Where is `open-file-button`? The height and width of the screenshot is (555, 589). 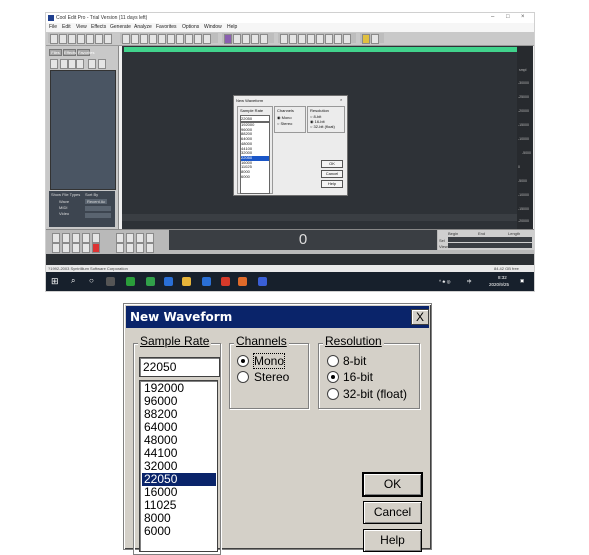
open-file-button is located at coordinates (54, 64).